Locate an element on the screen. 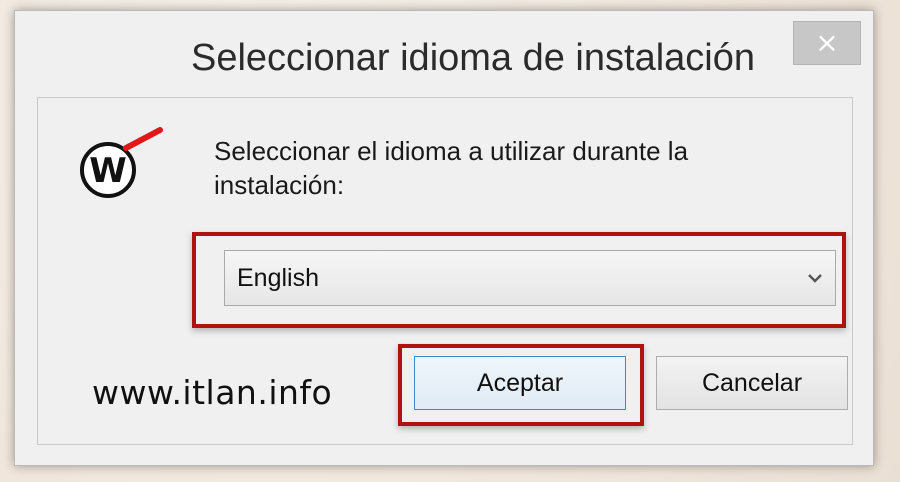 The width and height of the screenshot is (900, 482). svg-text: W is located at coordinates (108, 171).